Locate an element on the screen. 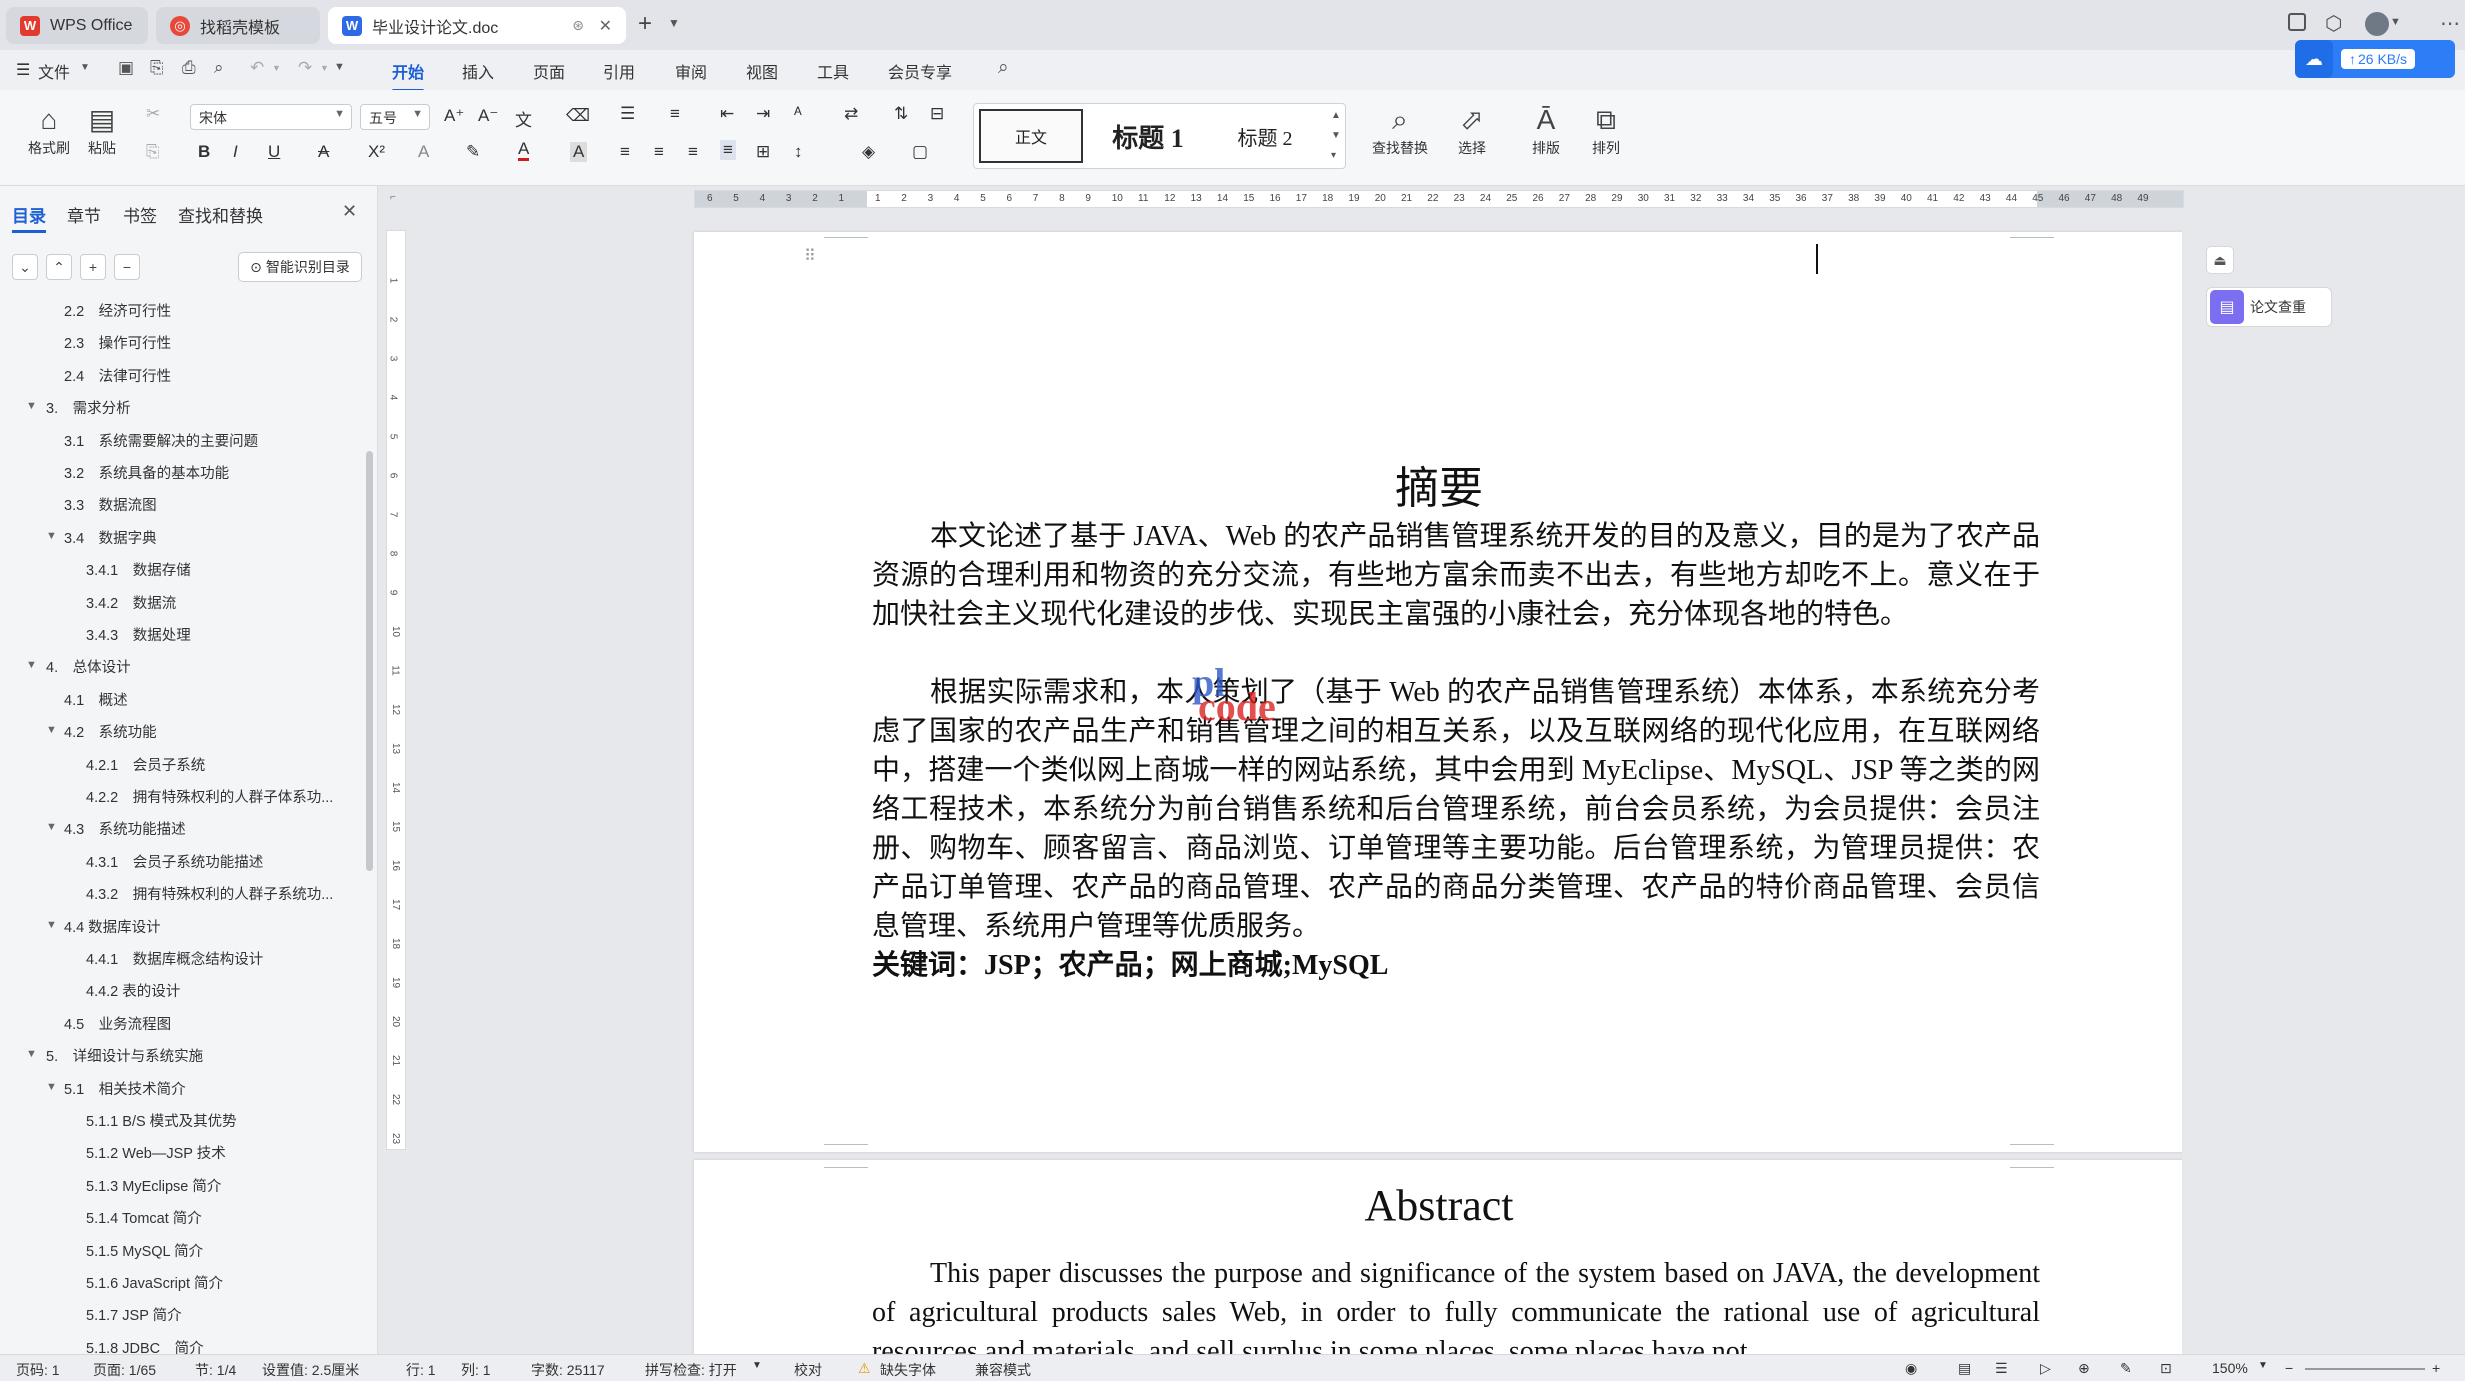  spell-chevron-icon: ▼ is located at coordinates (757, 1365).